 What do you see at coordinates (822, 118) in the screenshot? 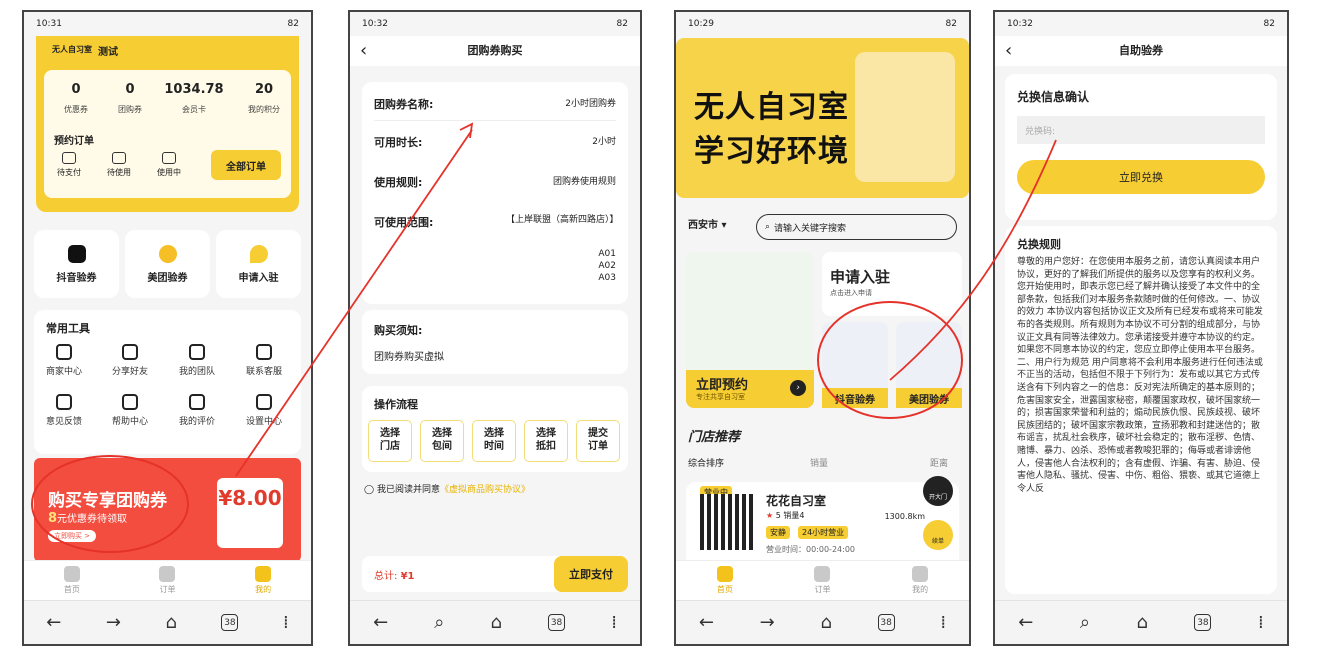
I see `hero-banner: 无人自习室 学习好环境` at bounding box center [822, 118].